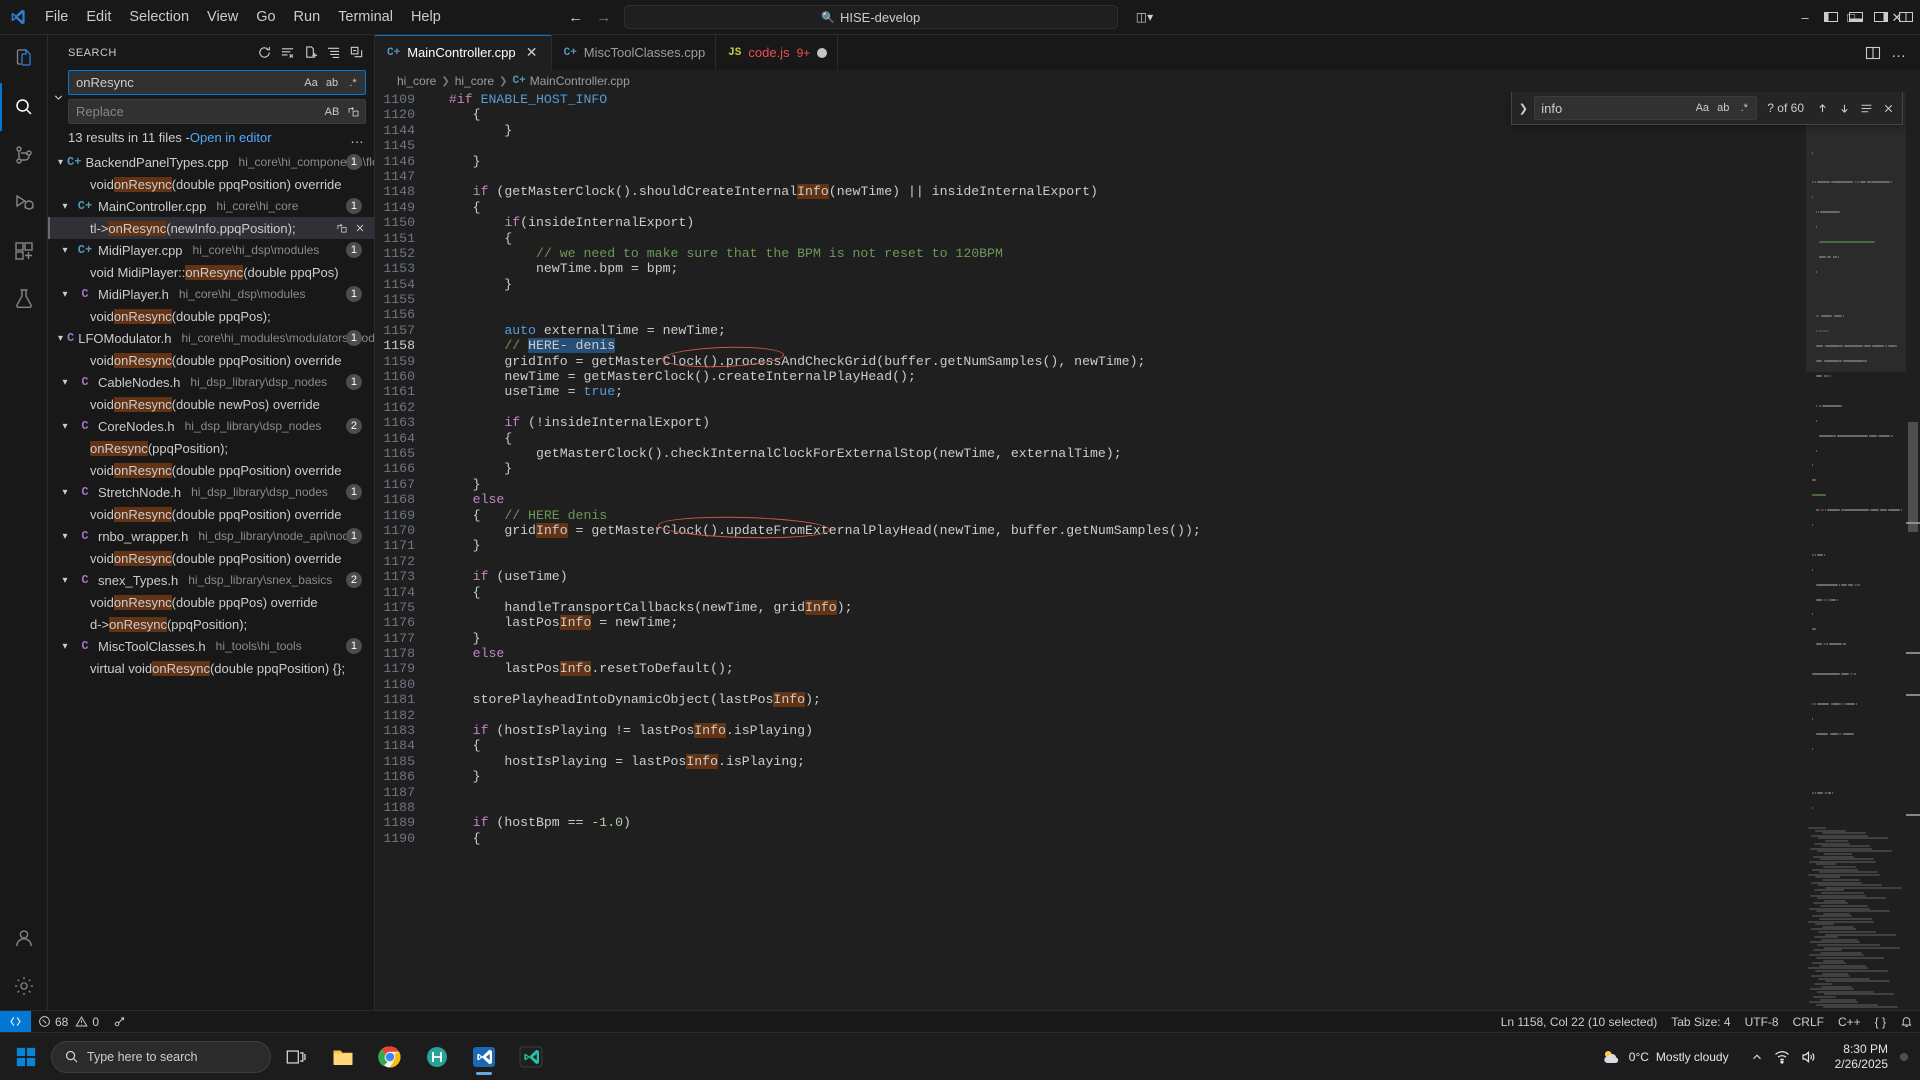  I want to click on weather-widget: 0°C Mostly cloudy, so click(1664, 1057).